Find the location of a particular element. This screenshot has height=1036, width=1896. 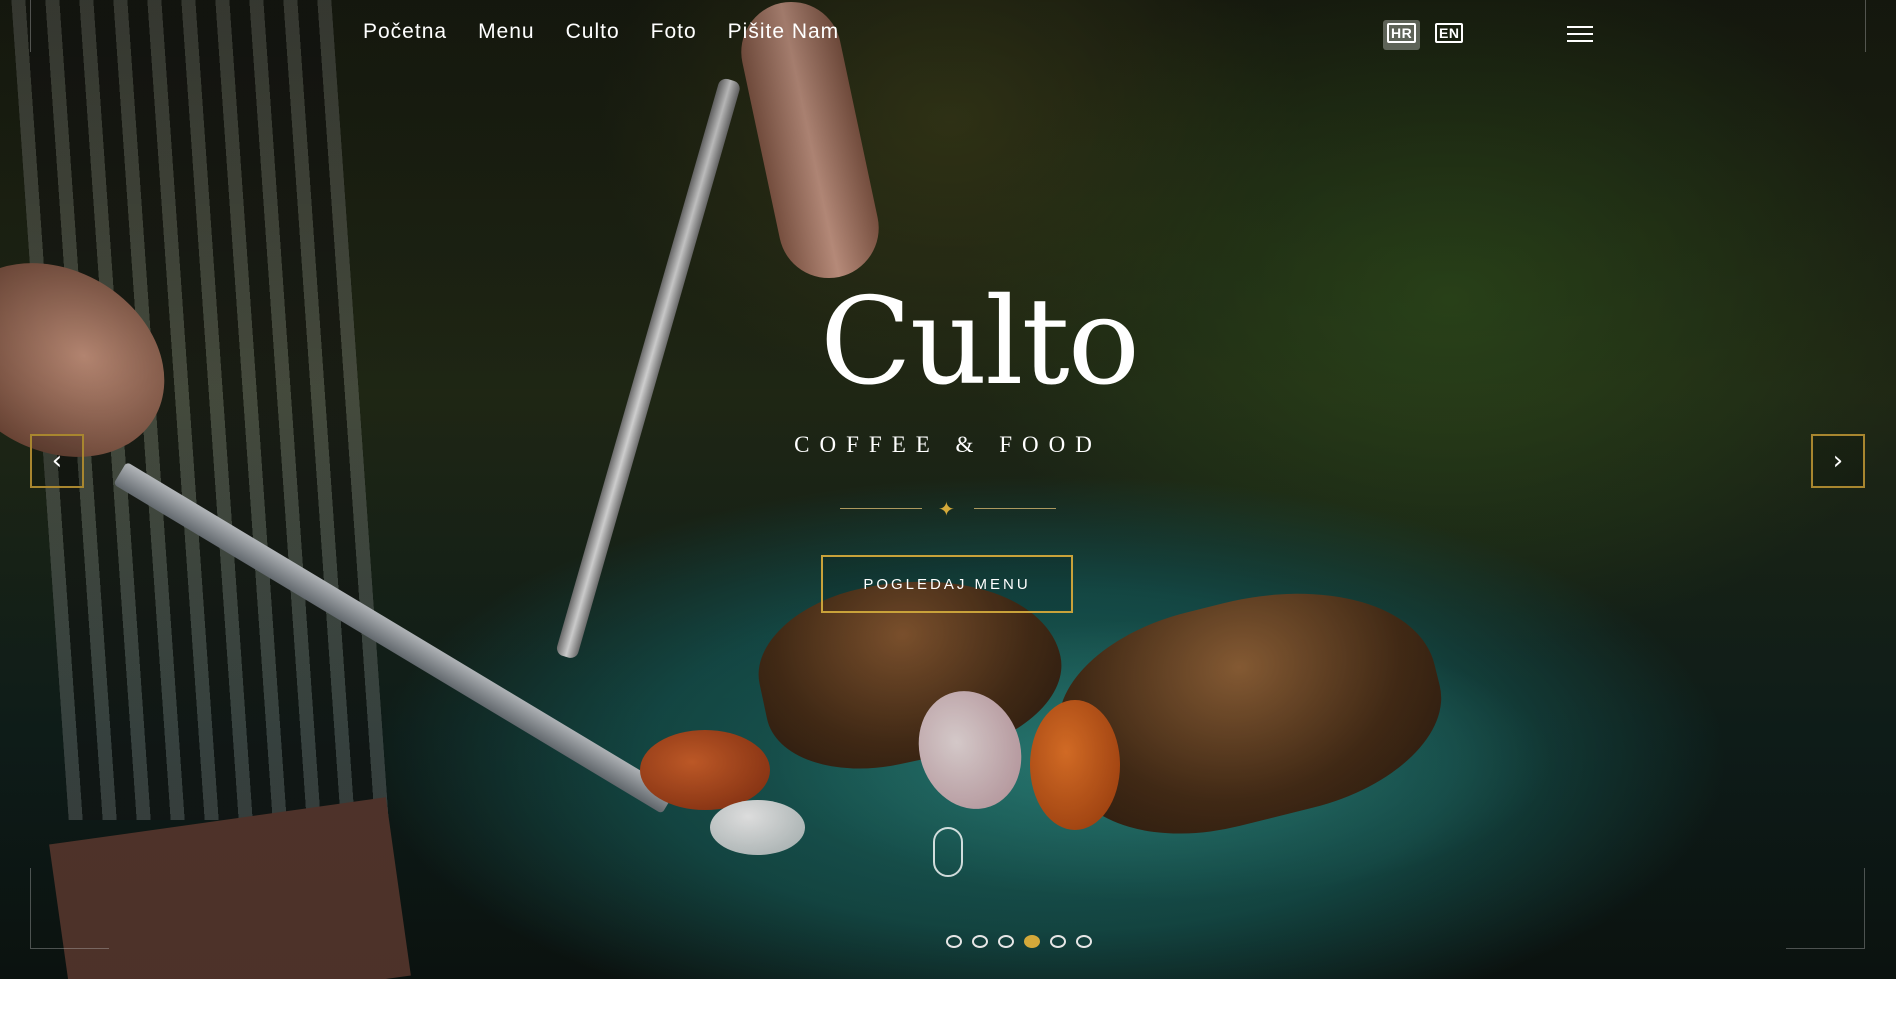

main-nav: Početna Menu Culto Foto Pišite Nam is located at coordinates (601, 32).